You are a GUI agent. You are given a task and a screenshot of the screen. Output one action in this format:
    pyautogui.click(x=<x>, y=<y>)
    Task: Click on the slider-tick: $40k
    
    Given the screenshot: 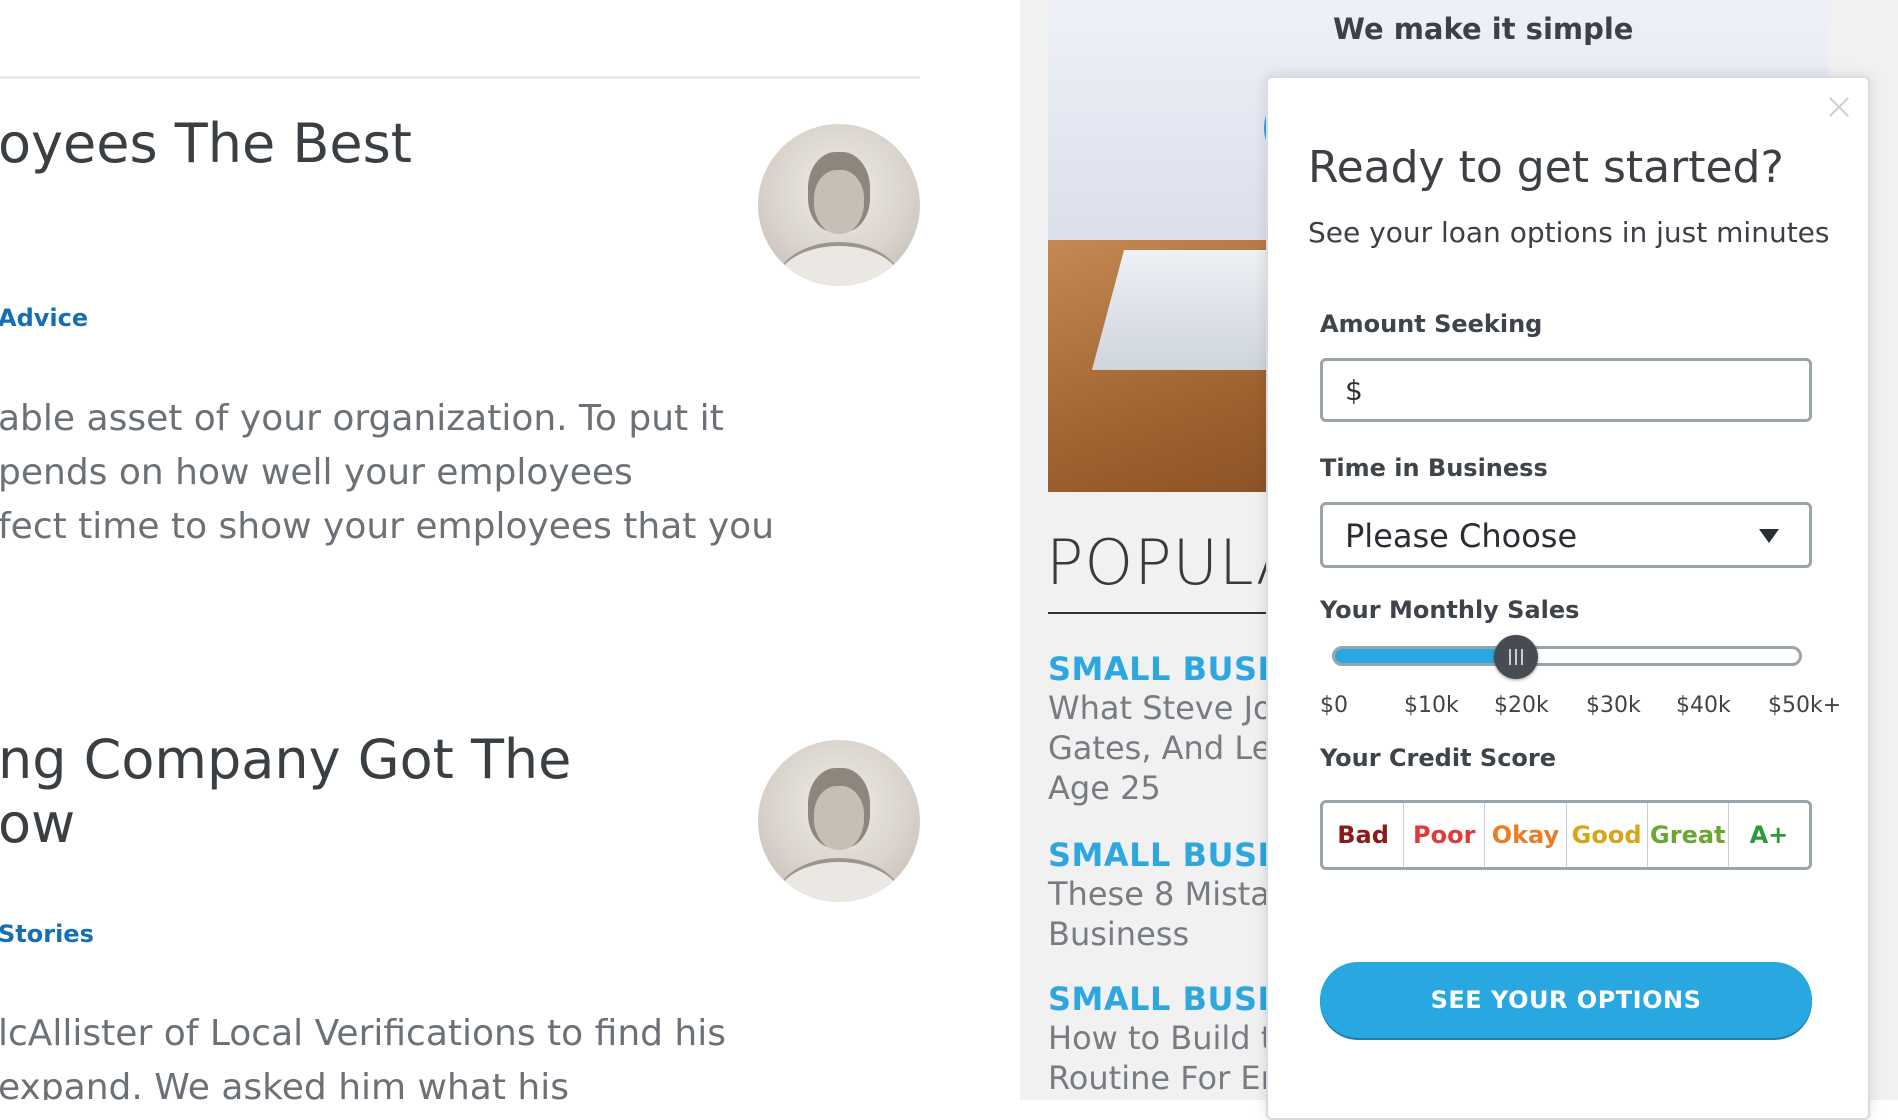 What is the action you would take?
    pyautogui.click(x=1703, y=705)
    